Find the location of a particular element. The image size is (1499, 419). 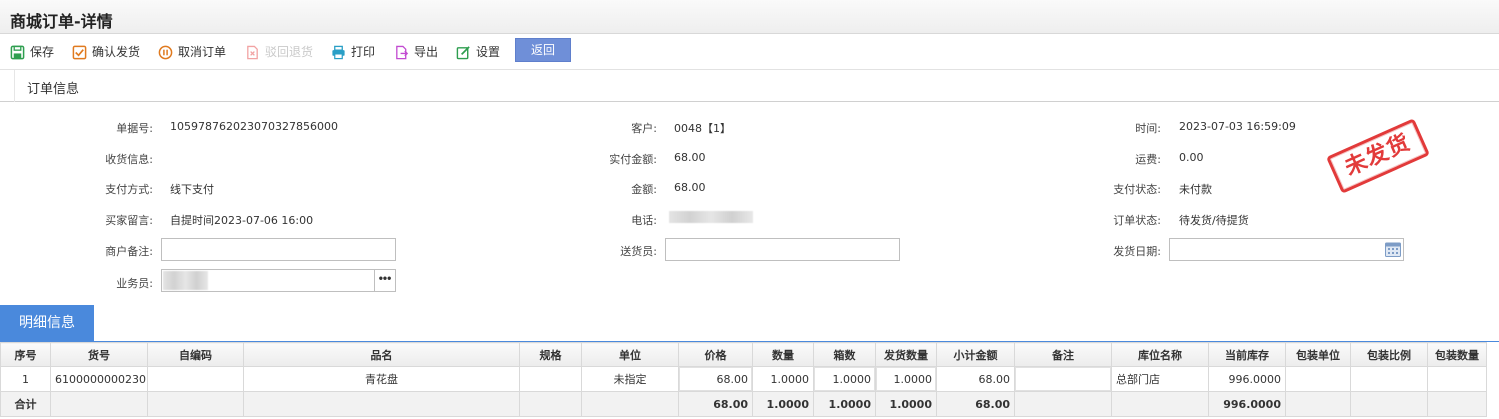

toolbar: 保存 确认发货 取消订单 驳回退货 打印 导出 设置 is located at coordinates (749, 52).